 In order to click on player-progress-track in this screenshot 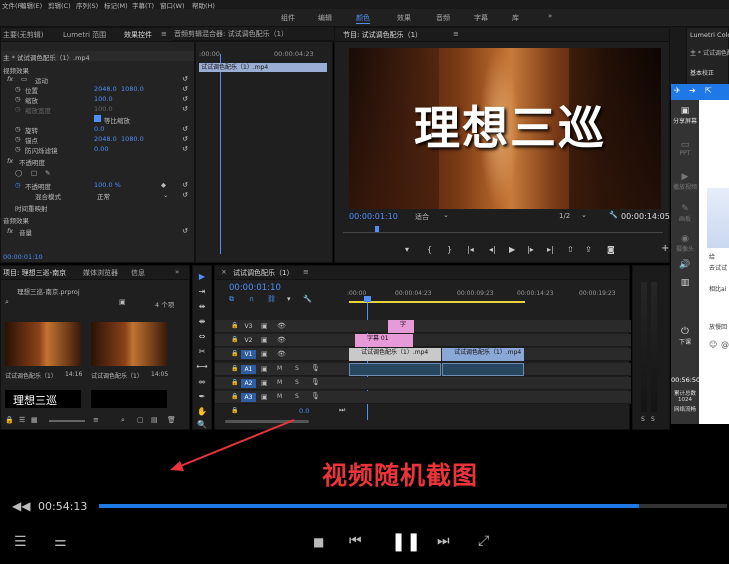, I will do `click(413, 506)`.